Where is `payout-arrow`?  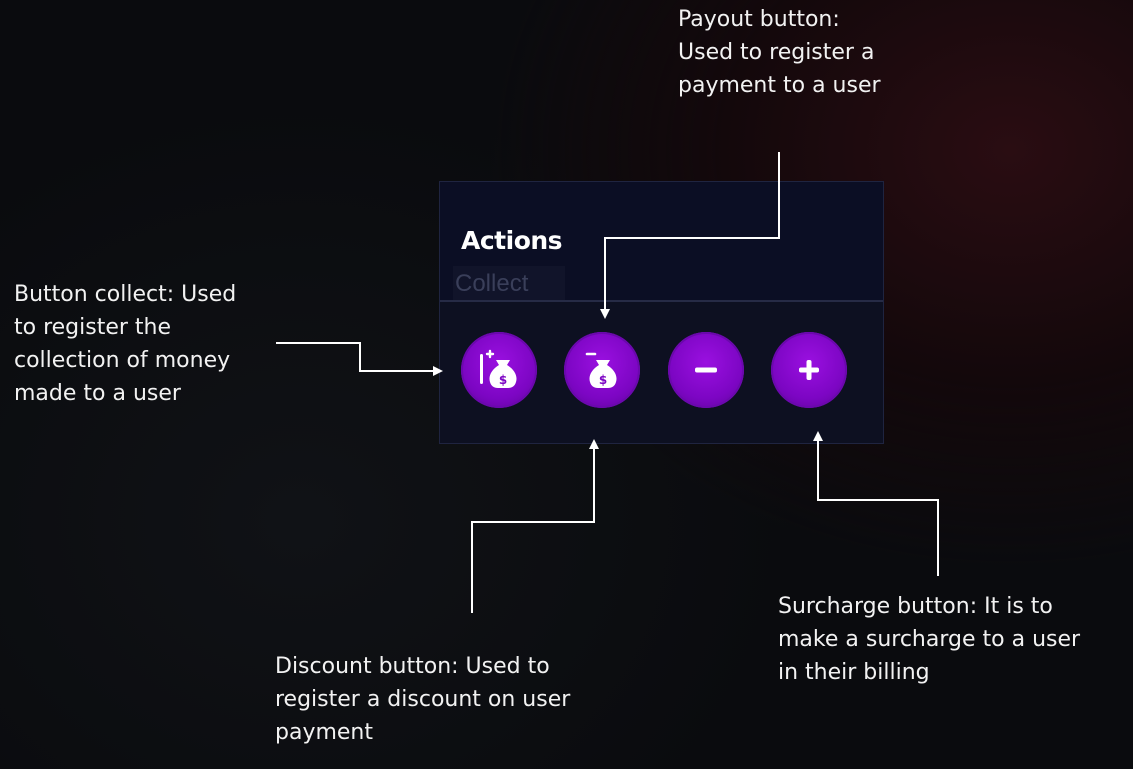 payout-arrow is located at coordinates (690, 235).